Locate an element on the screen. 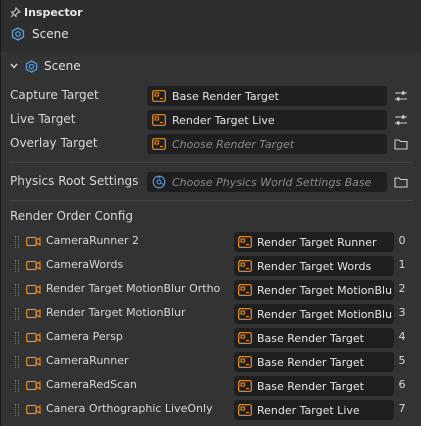  order-index: 7 is located at coordinates (402, 408).